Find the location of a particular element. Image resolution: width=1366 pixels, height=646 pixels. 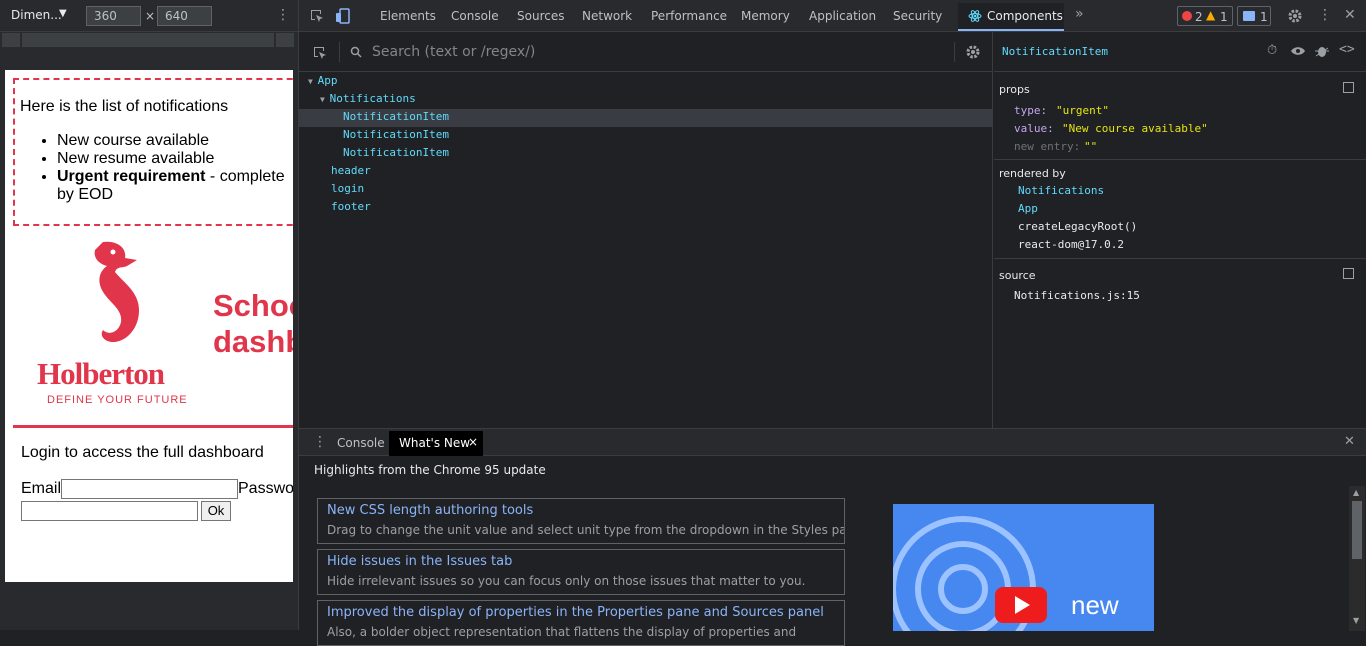

header-divider is located at coordinates (153, 426).